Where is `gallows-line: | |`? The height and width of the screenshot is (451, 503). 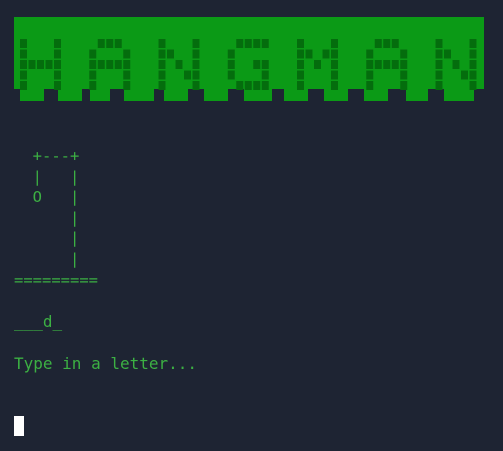
gallows-line: | | is located at coordinates (47, 176).